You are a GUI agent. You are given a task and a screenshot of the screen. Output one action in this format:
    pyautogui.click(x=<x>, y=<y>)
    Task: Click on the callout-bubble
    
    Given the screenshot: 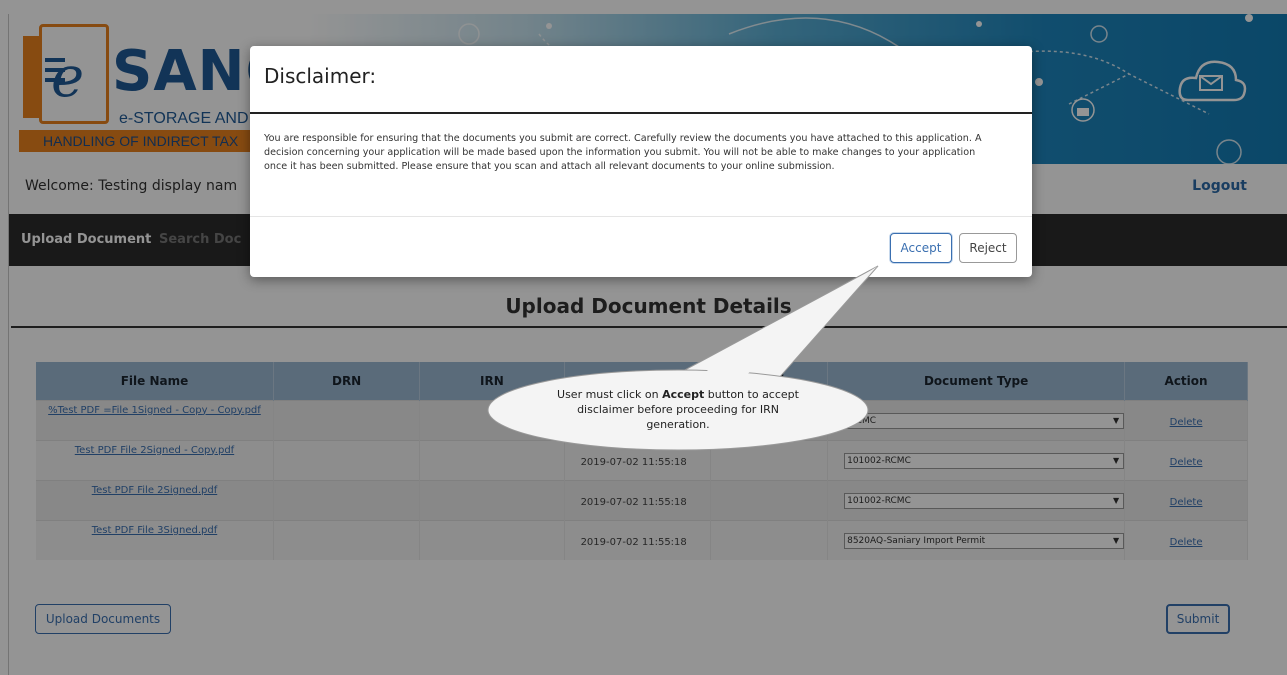 What is the action you would take?
    pyautogui.click(x=683, y=358)
    